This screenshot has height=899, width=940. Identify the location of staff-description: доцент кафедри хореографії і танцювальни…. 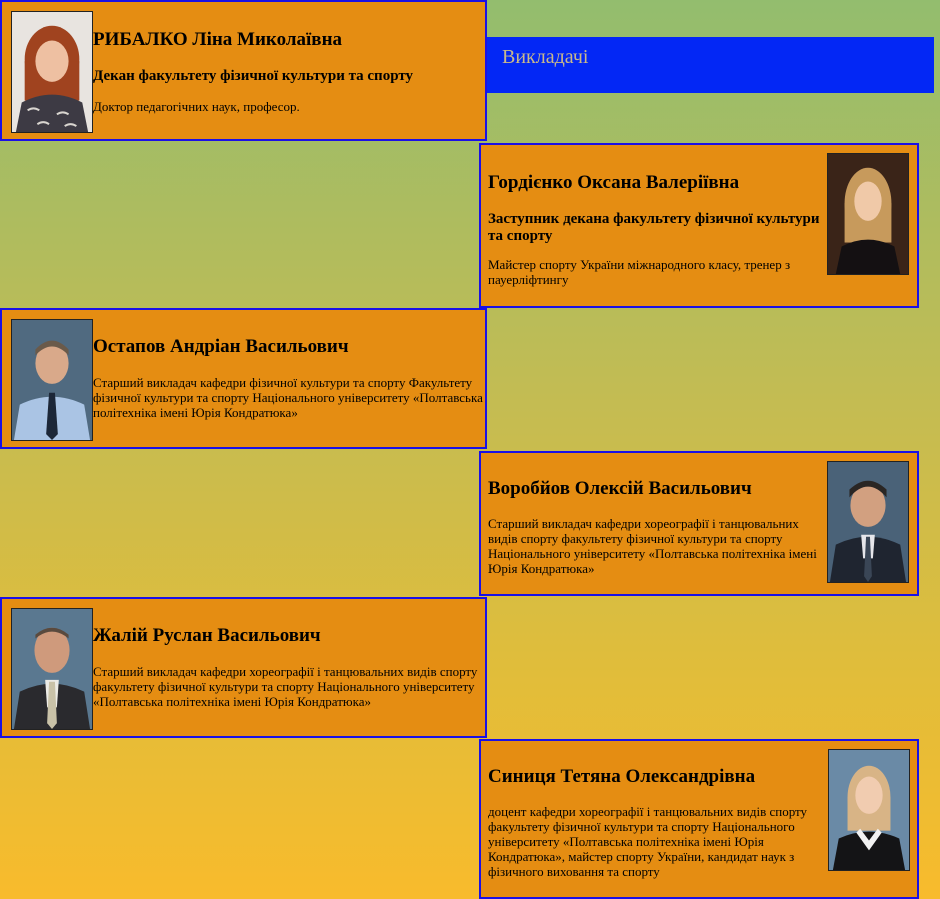
(648, 841).